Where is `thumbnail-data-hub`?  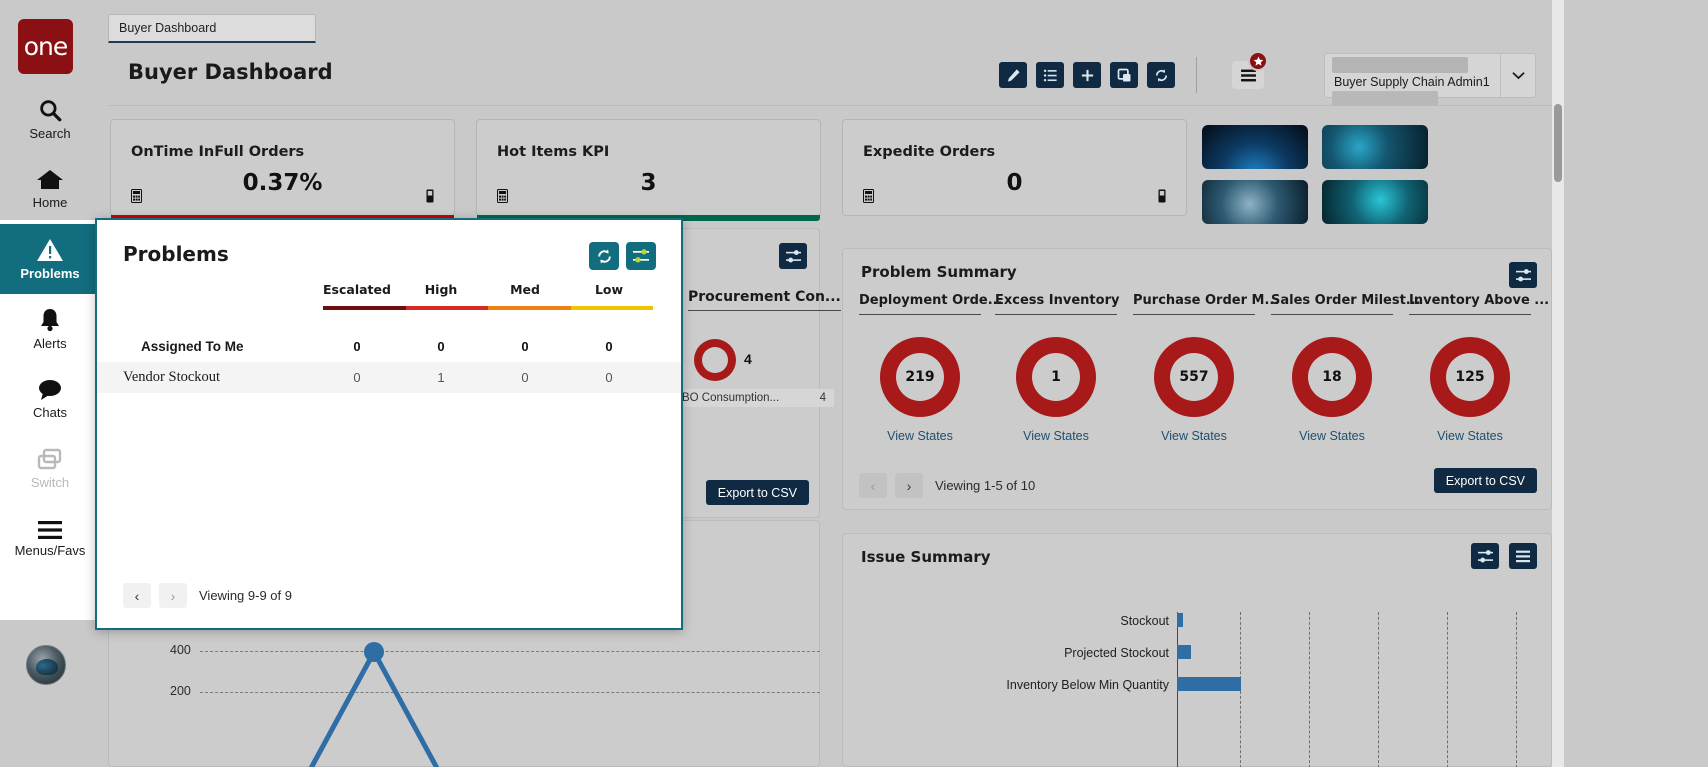 thumbnail-data-hub is located at coordinates (1375, 147).